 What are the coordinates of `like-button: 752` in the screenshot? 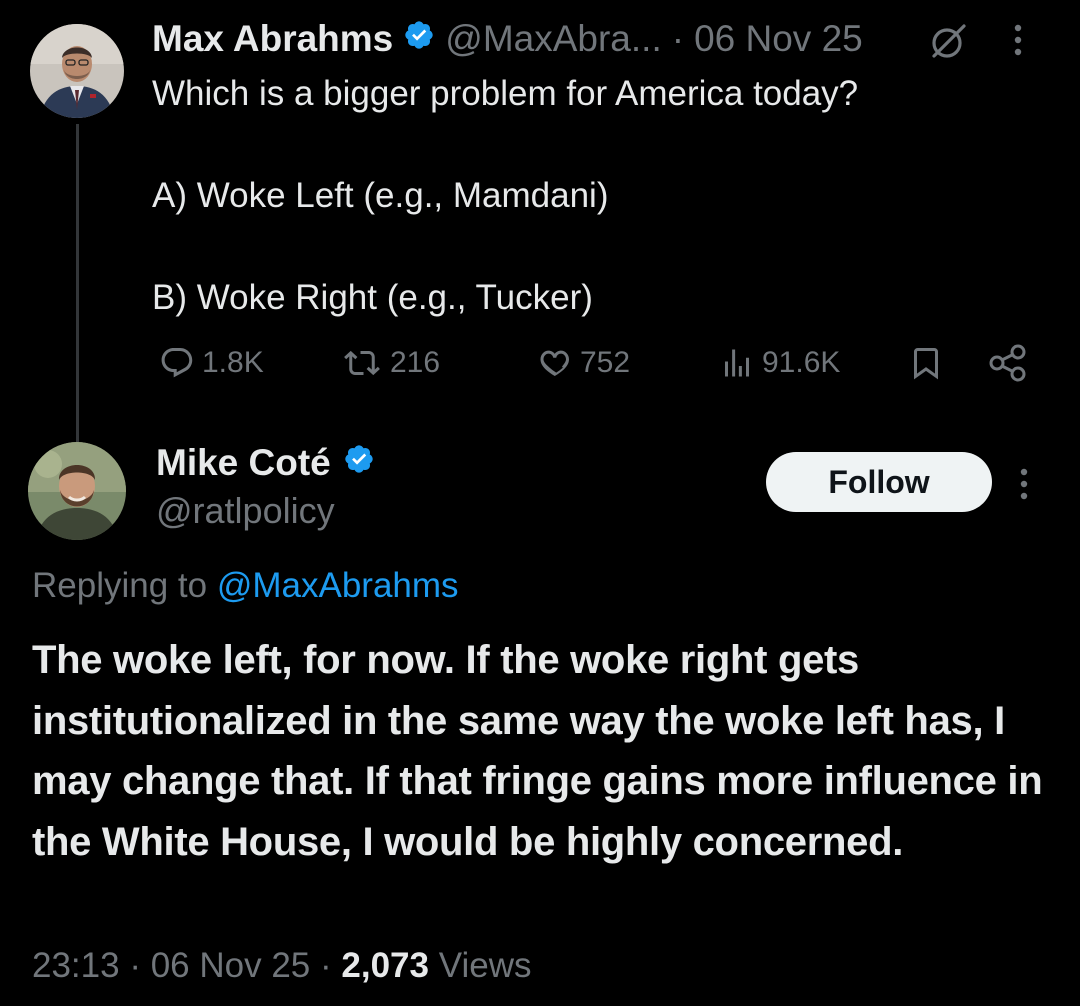 It's located at (582, 363).